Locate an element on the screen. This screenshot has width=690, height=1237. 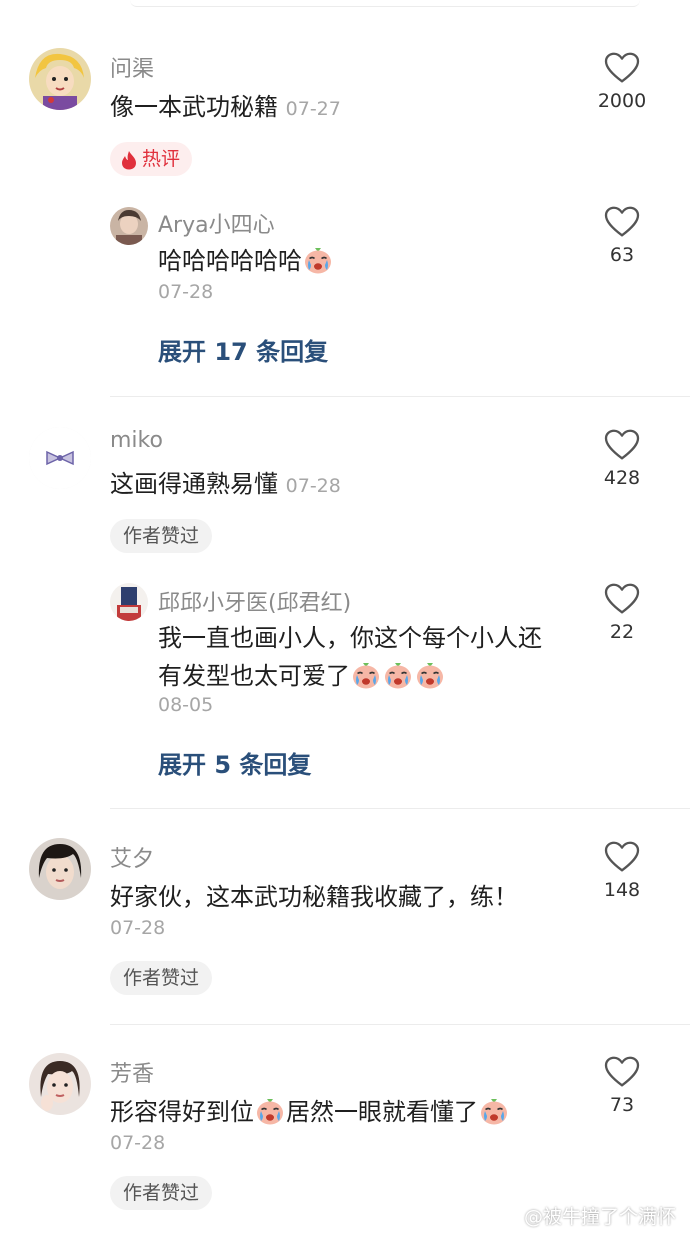
like-button: 63 is located at coordinates (622, 236).